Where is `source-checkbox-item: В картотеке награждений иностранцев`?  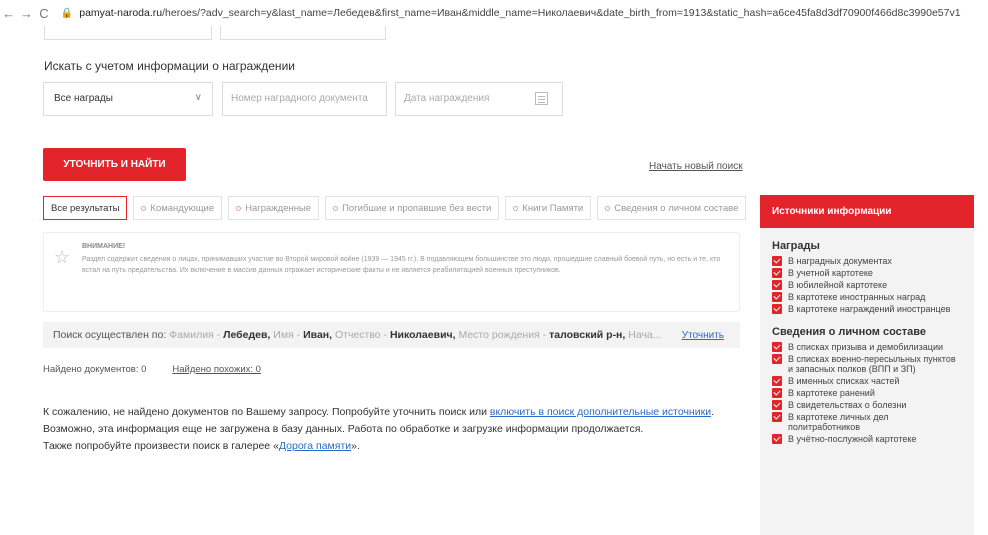 source-checkbox-item: В картотеке награждений иностранцев is located at coordinates (867, 309).